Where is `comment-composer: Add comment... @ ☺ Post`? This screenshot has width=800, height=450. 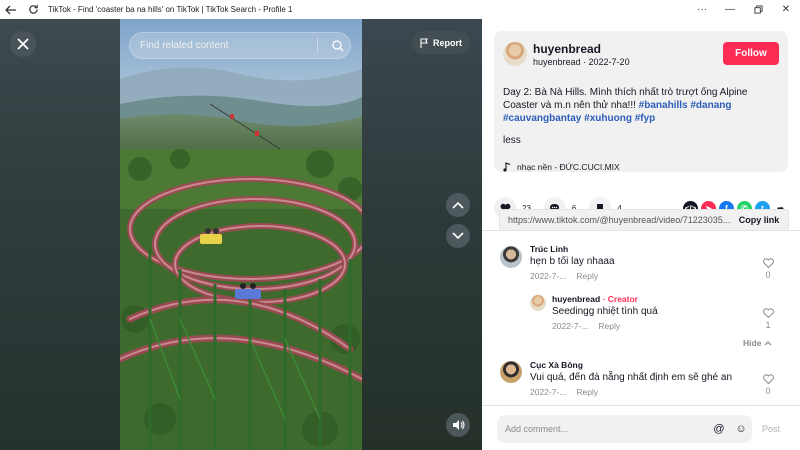
comment-composer: Add comment... @ ☺ Post is located at coordinates (641, 427).